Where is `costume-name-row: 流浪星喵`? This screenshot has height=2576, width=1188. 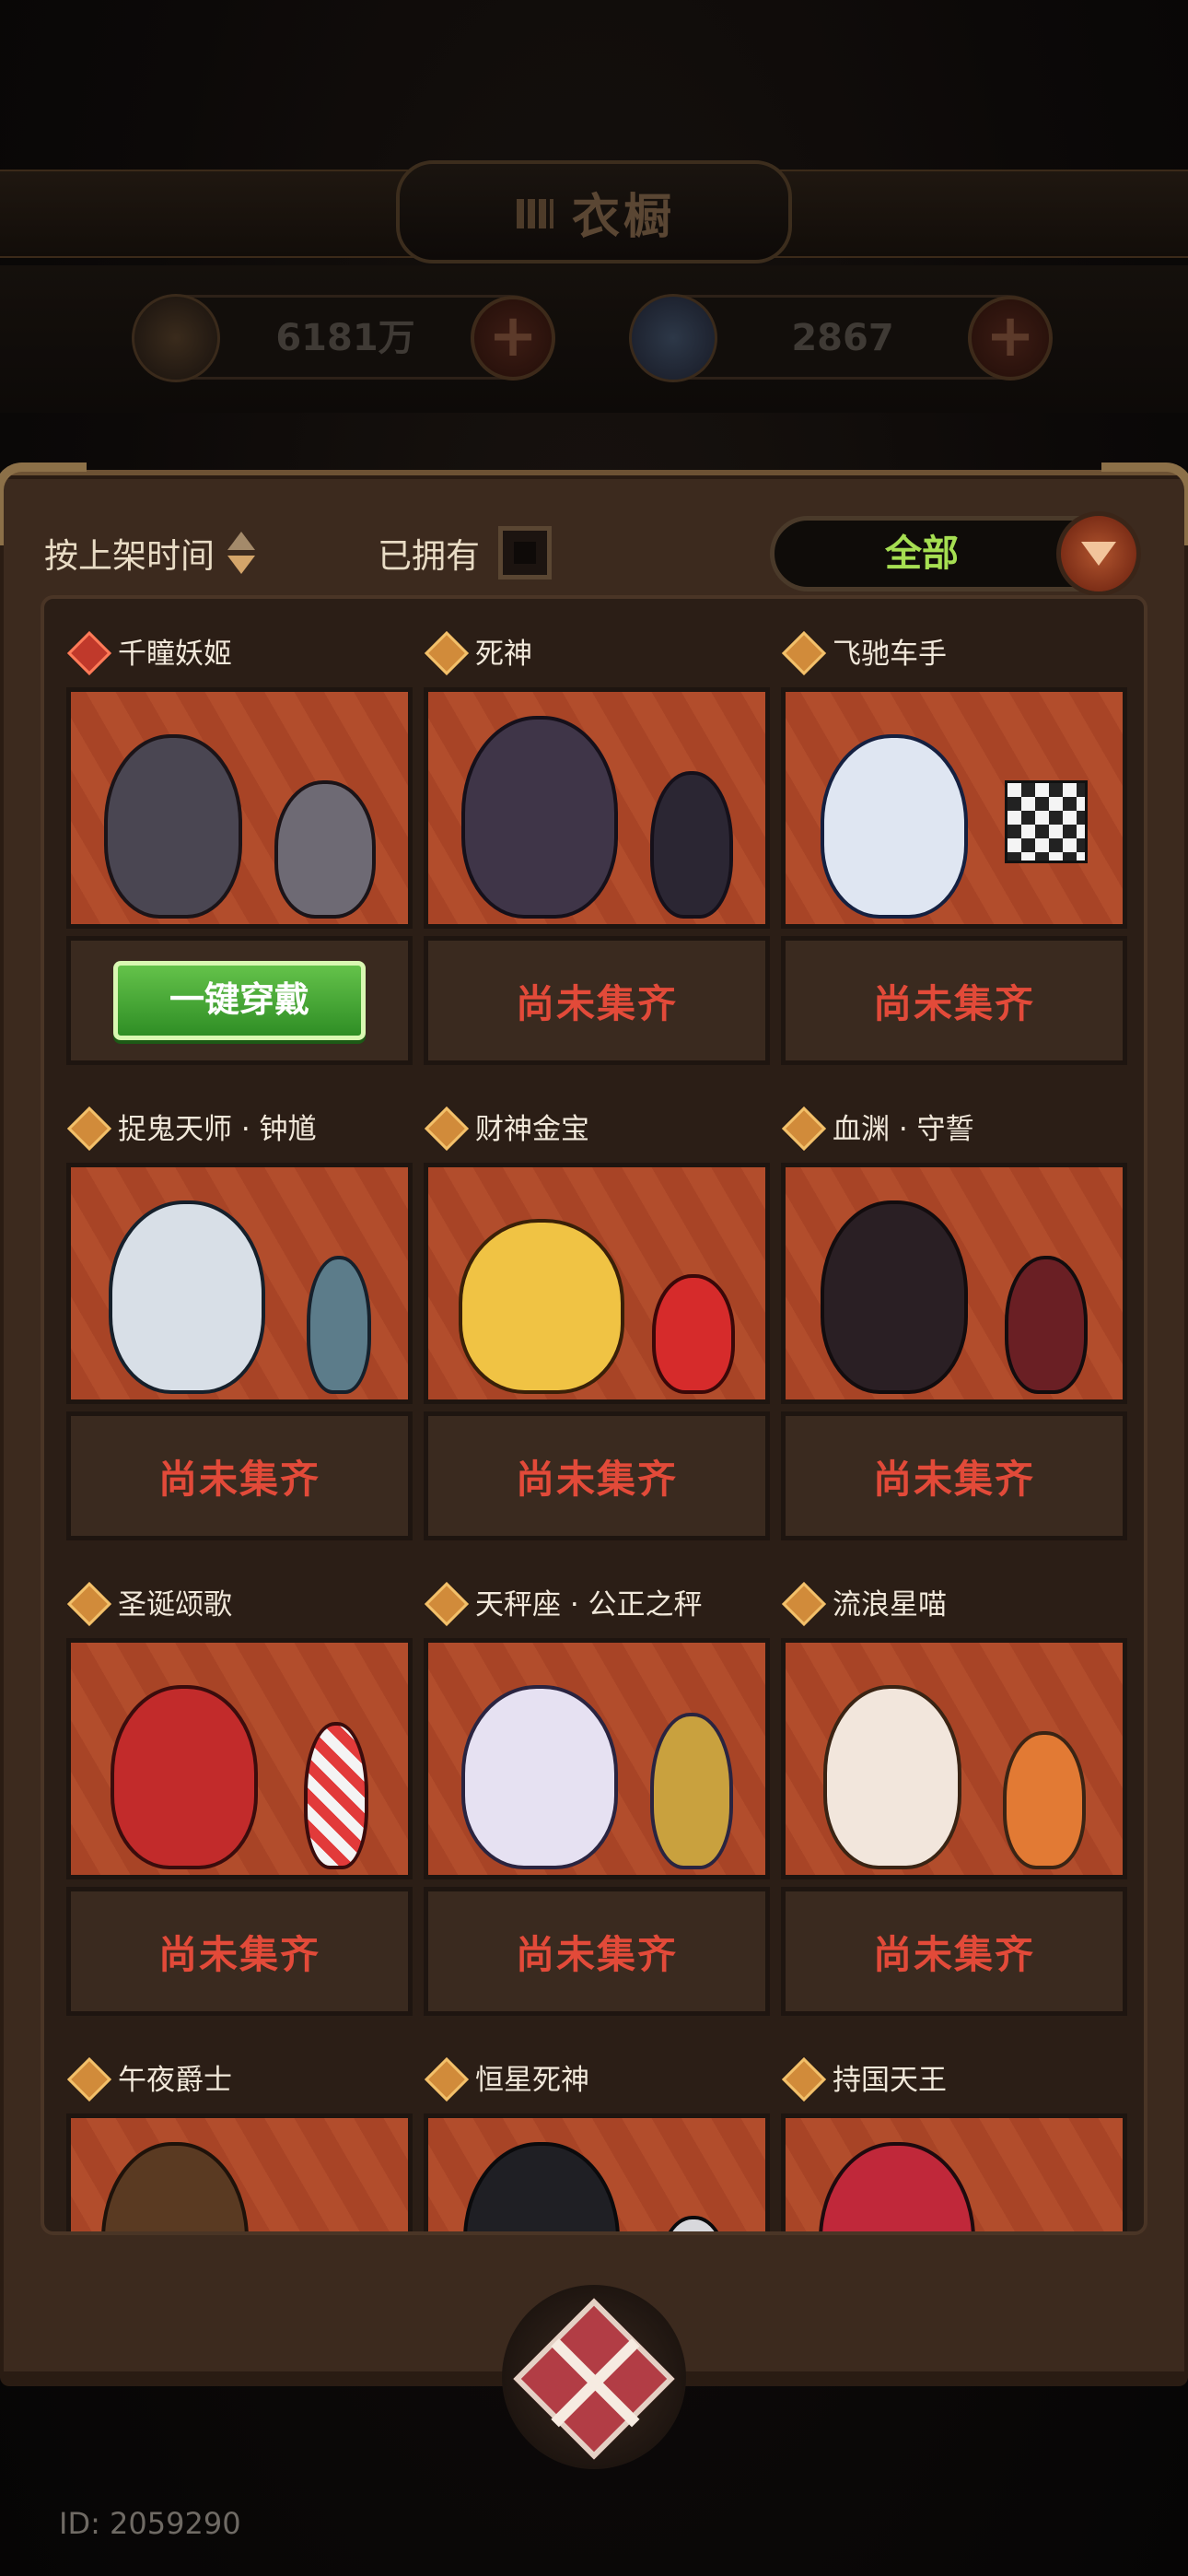
costume-name-row: 流浪星喵 is located at coordinates (864, 1601).